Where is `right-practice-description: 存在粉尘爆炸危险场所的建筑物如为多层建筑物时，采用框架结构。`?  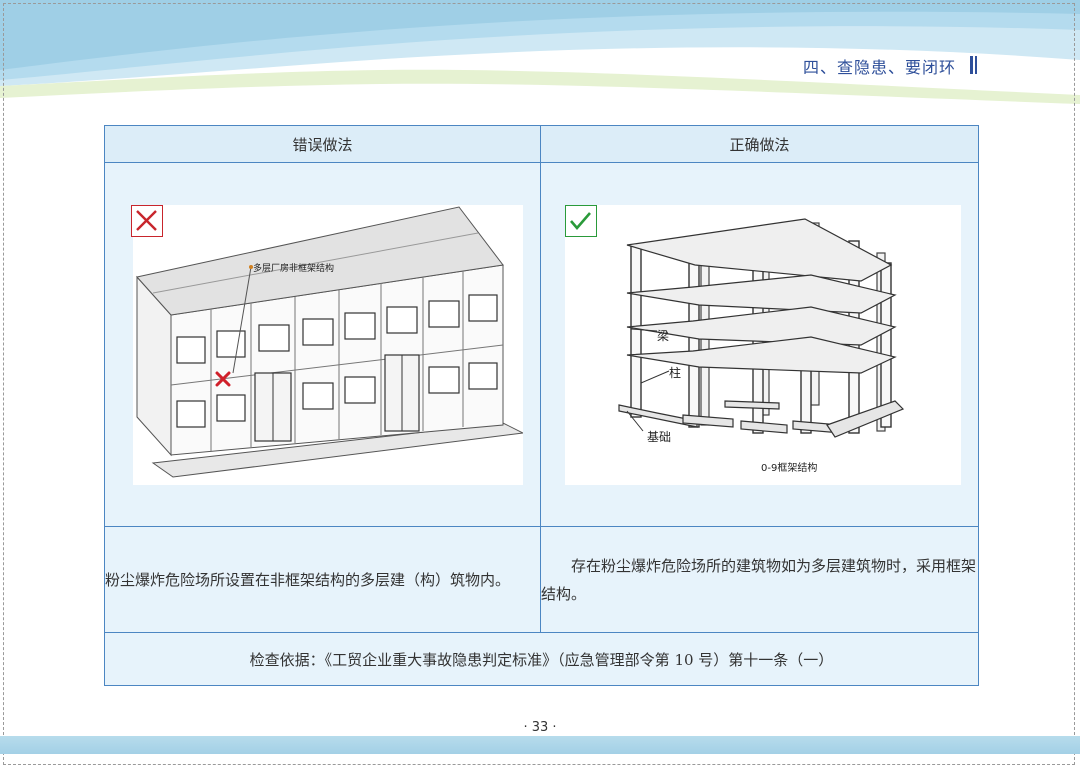 right-practice-description: 存在粉尘爆炸危险场所的建筑物如为多层建筑物时，采用框架结构。 is located at coordinates (759, 579).